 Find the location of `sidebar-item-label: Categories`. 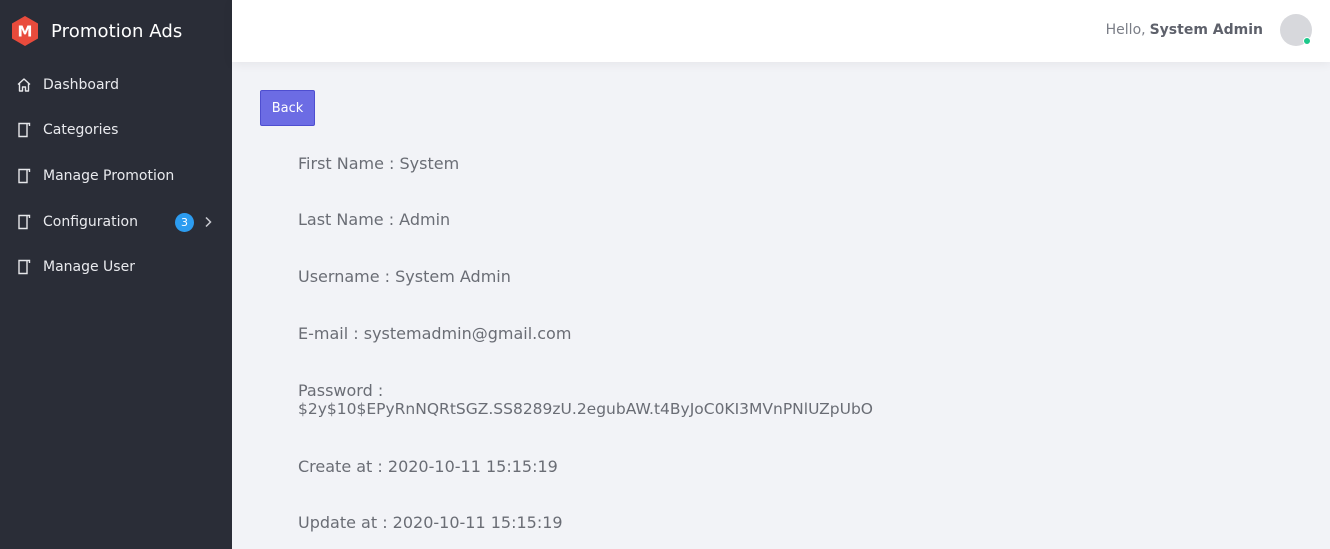

sidebar-item-label: Categories is located at coordinates (81, 130).